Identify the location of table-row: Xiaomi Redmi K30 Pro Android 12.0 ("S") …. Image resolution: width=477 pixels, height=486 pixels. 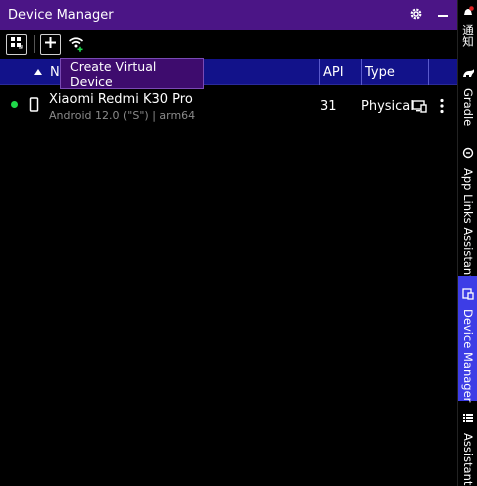
(228, 107).